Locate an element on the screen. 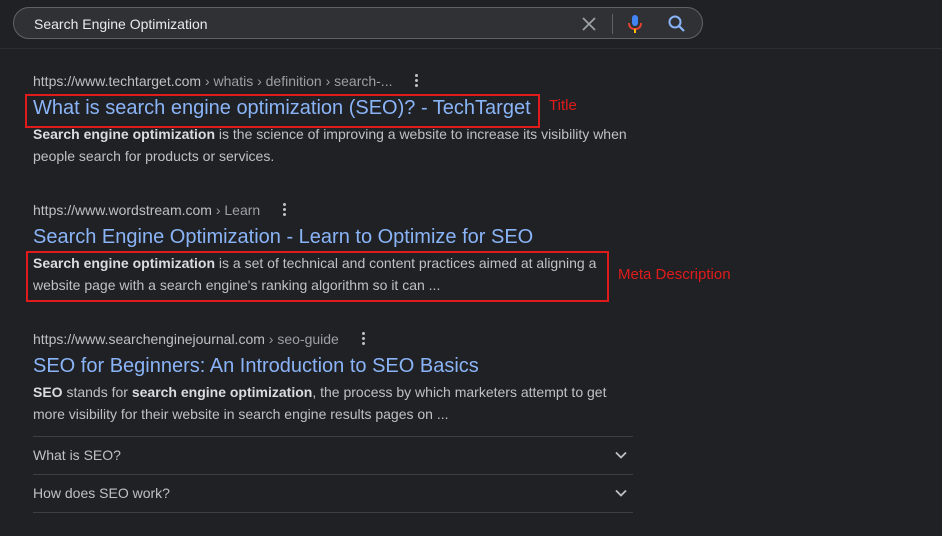 This screenshot has height=536, width=942. faq-item: What is SEO? is located at coordinates (333, 455).